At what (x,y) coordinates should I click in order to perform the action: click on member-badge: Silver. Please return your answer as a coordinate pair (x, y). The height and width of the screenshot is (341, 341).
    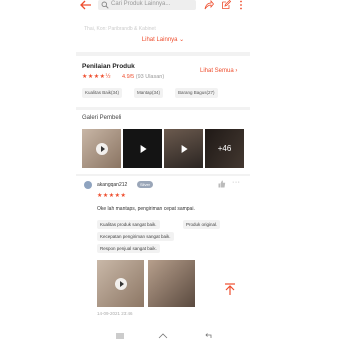
    Looking at the image, I should click on (145, 184).